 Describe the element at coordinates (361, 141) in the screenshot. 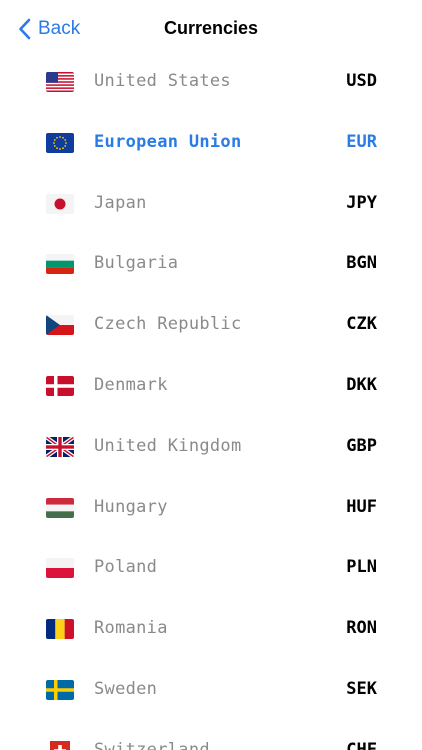

I see `currency-code: EUR` at that location.